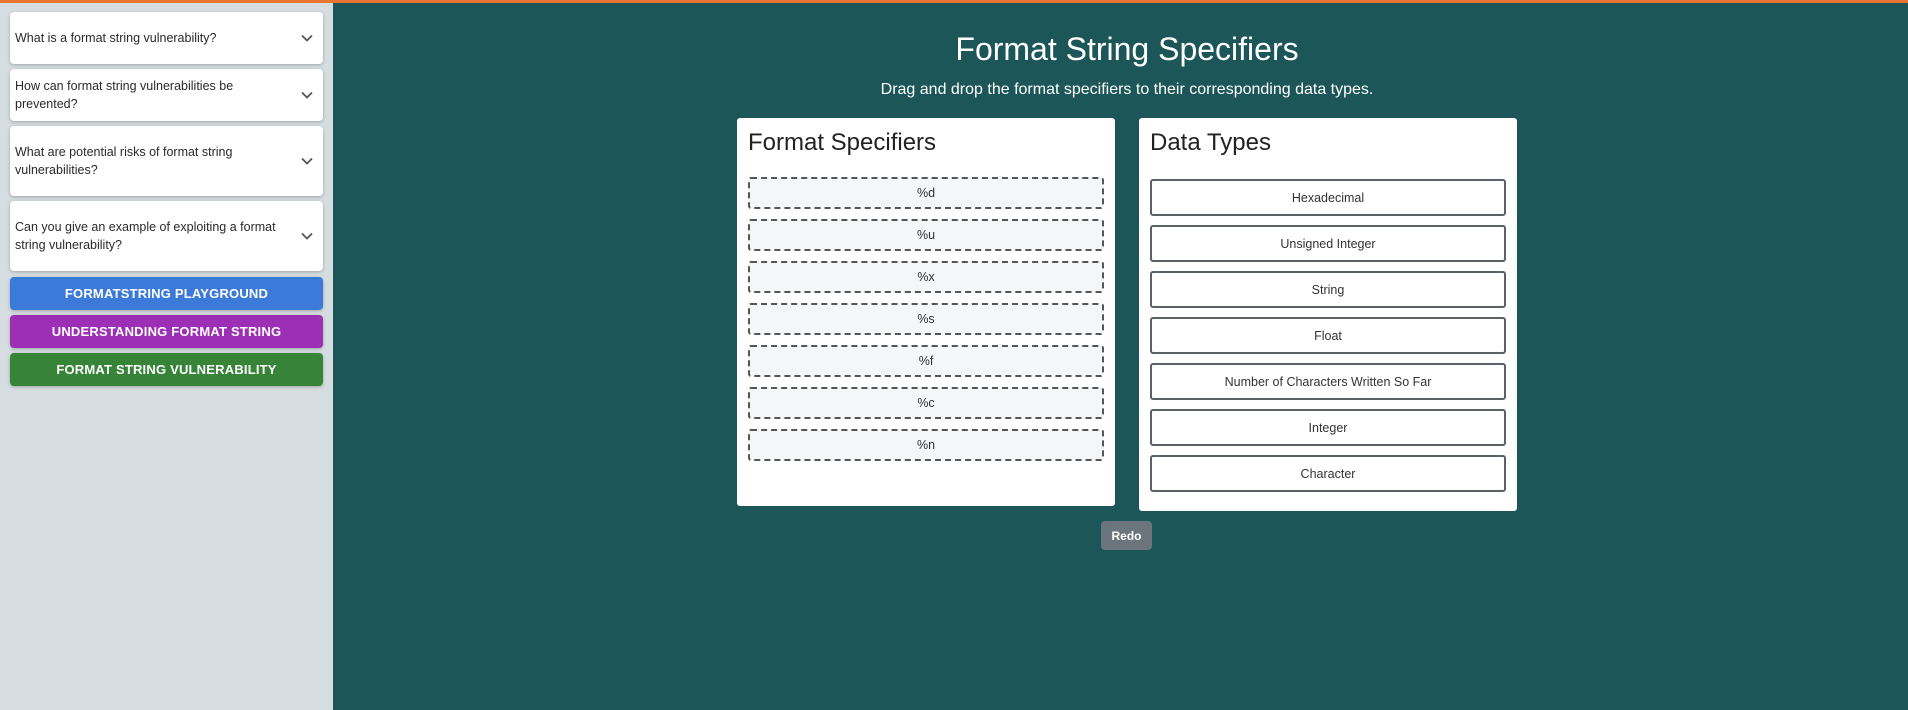  Describe the element at coordinates (1328, 335) in the screenshot. I see `data-type-dropzone: Float` at that location.